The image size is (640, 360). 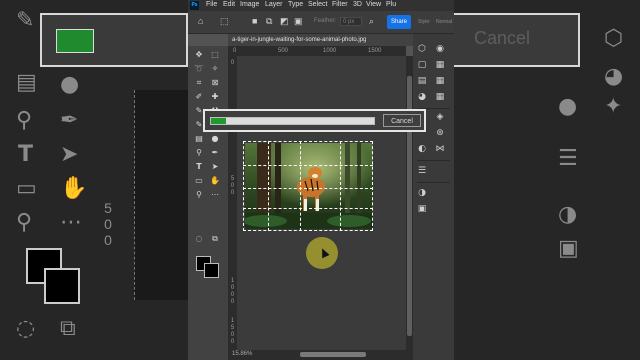 What do you see at coordinates (232, 203) in the screenshot?
I see `ruler-vertical: 0 5 0 0 1 0 0 0 1 5 0 0` at bounding box center [232, 203].